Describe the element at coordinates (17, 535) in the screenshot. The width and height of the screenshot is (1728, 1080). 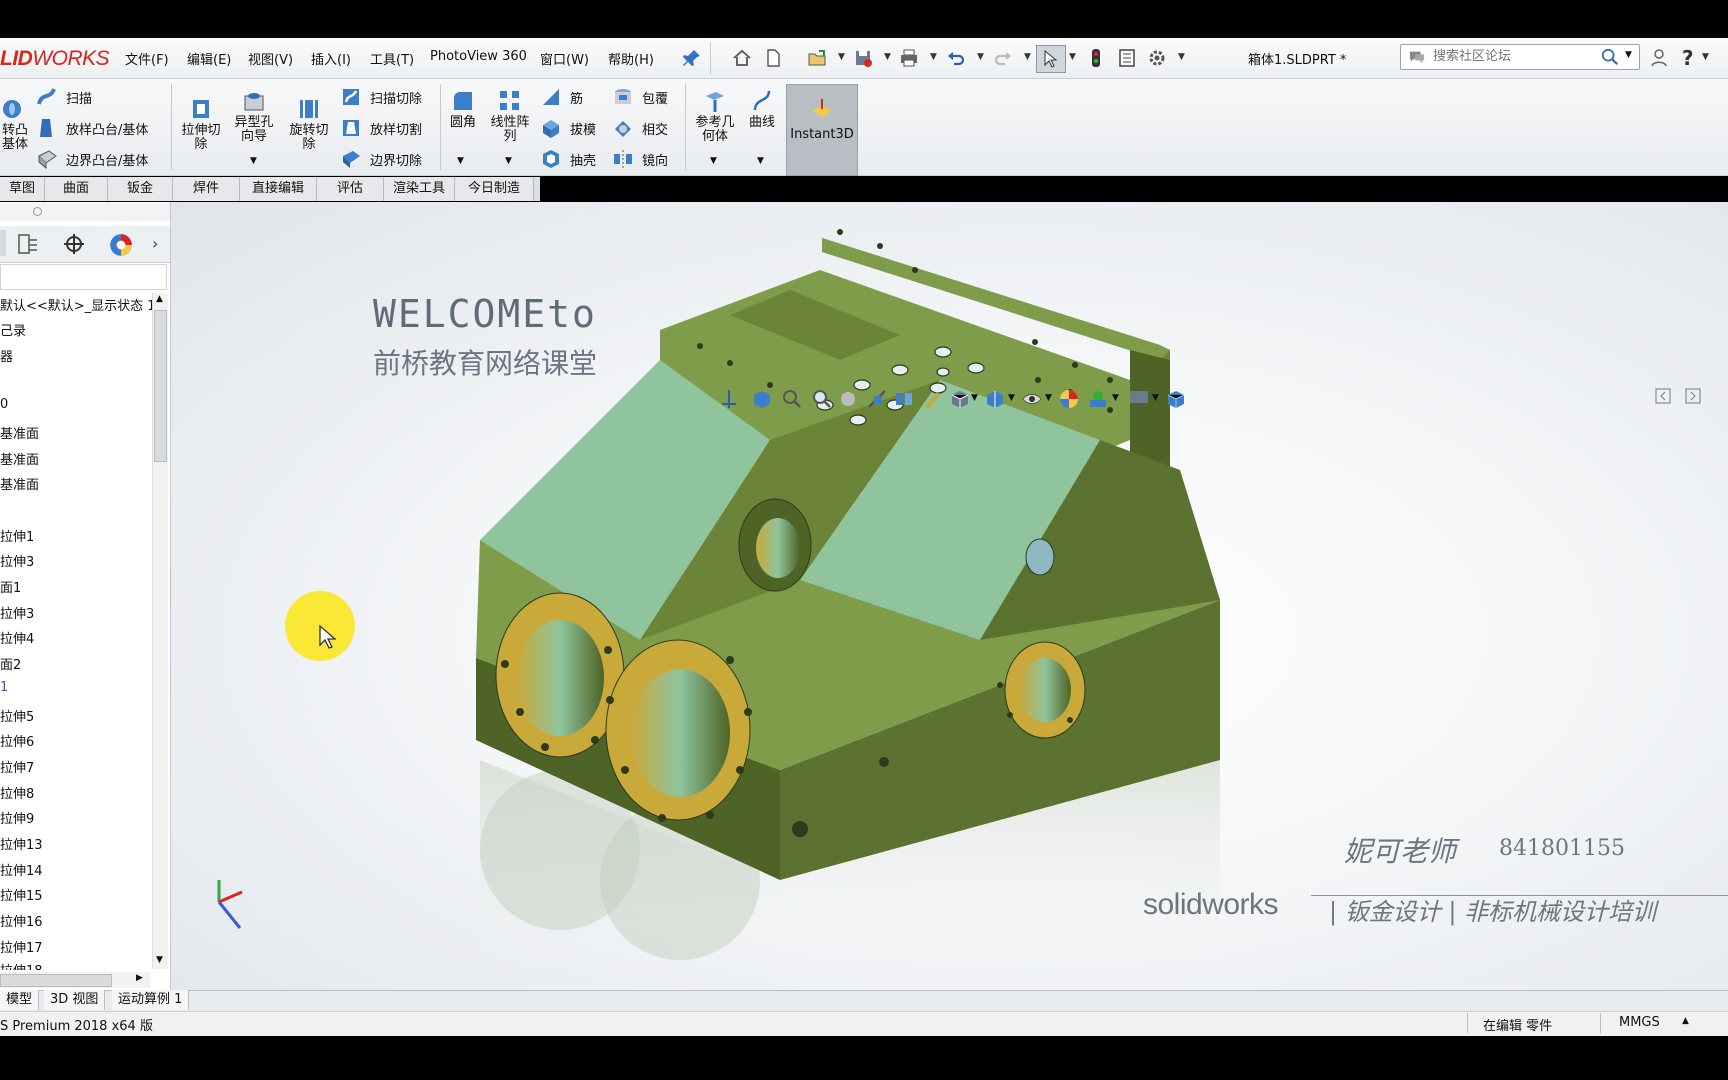
I see `tree-item-feature: 拉伸1` at that location.